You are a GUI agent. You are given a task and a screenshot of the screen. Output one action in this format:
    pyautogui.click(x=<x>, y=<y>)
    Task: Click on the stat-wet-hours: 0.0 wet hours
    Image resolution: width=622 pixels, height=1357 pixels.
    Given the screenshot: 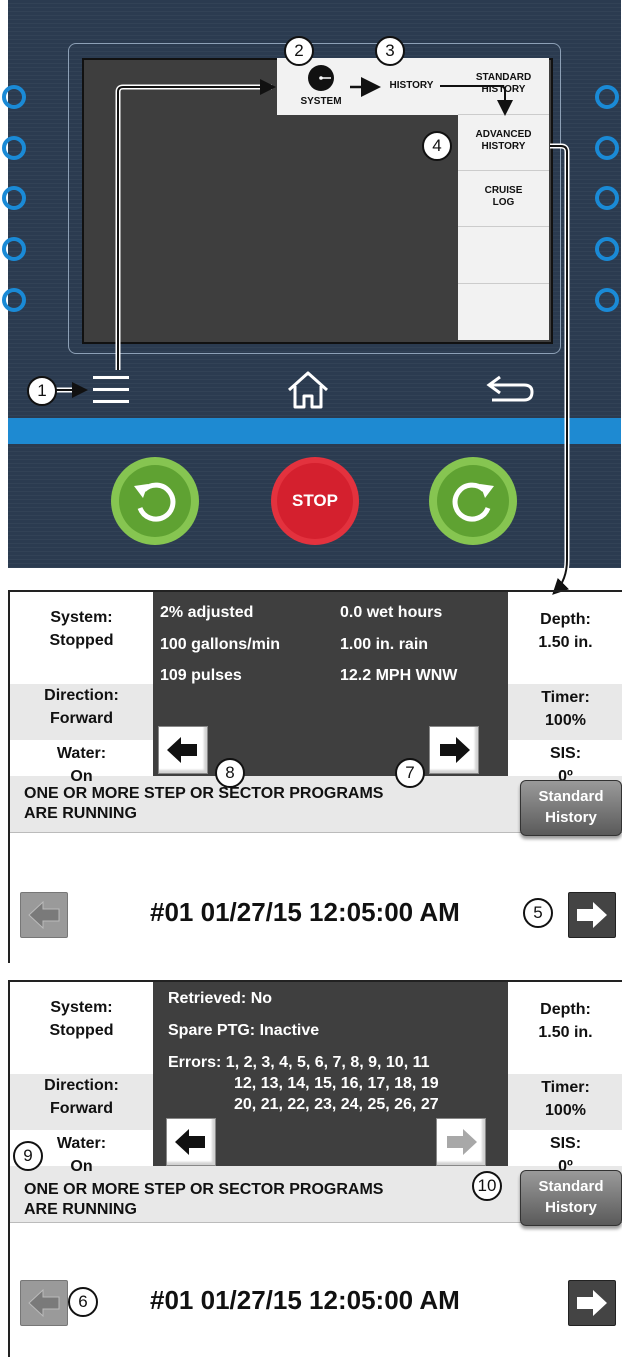 What is the action you would take?
    pyautogui.click(x=391, y=612)
    